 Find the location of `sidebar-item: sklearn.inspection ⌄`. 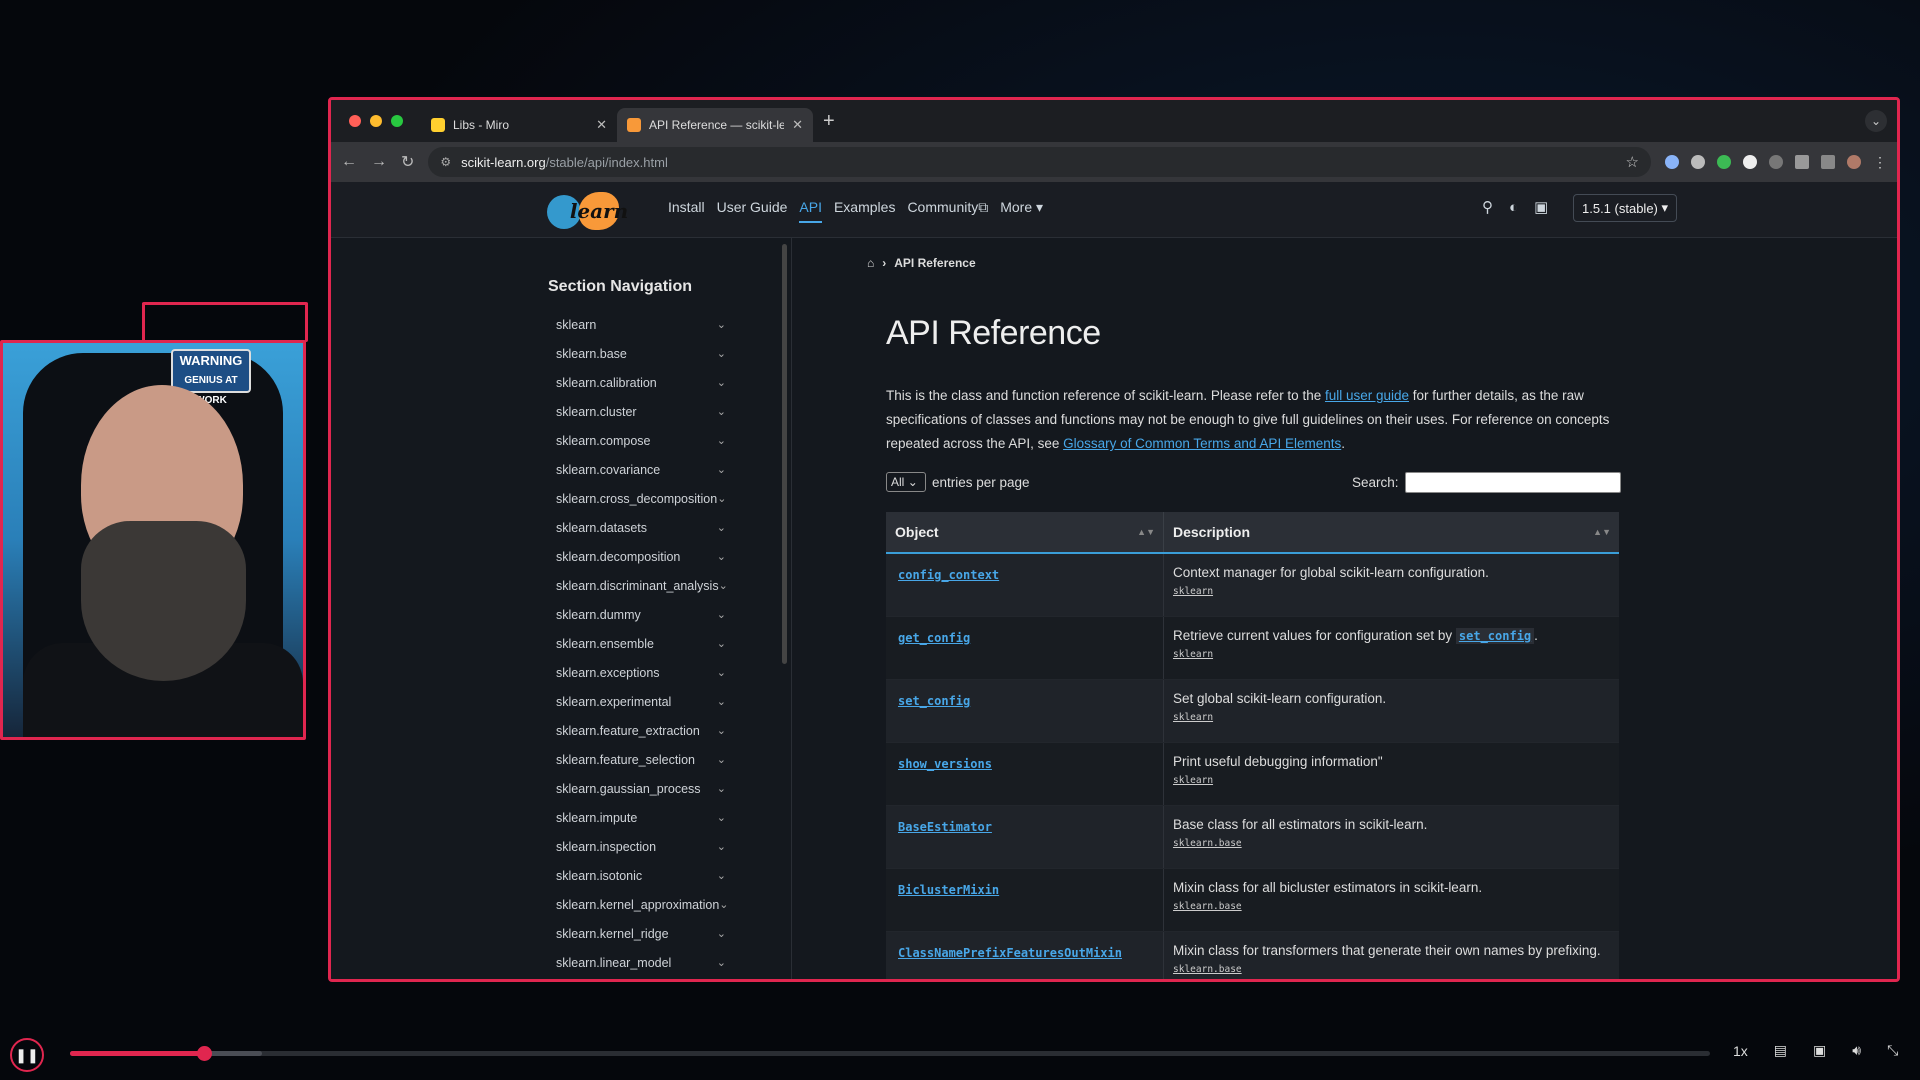

sidebar-item: sklearn.inspection ⌄ is located at coordinates (641, 846).